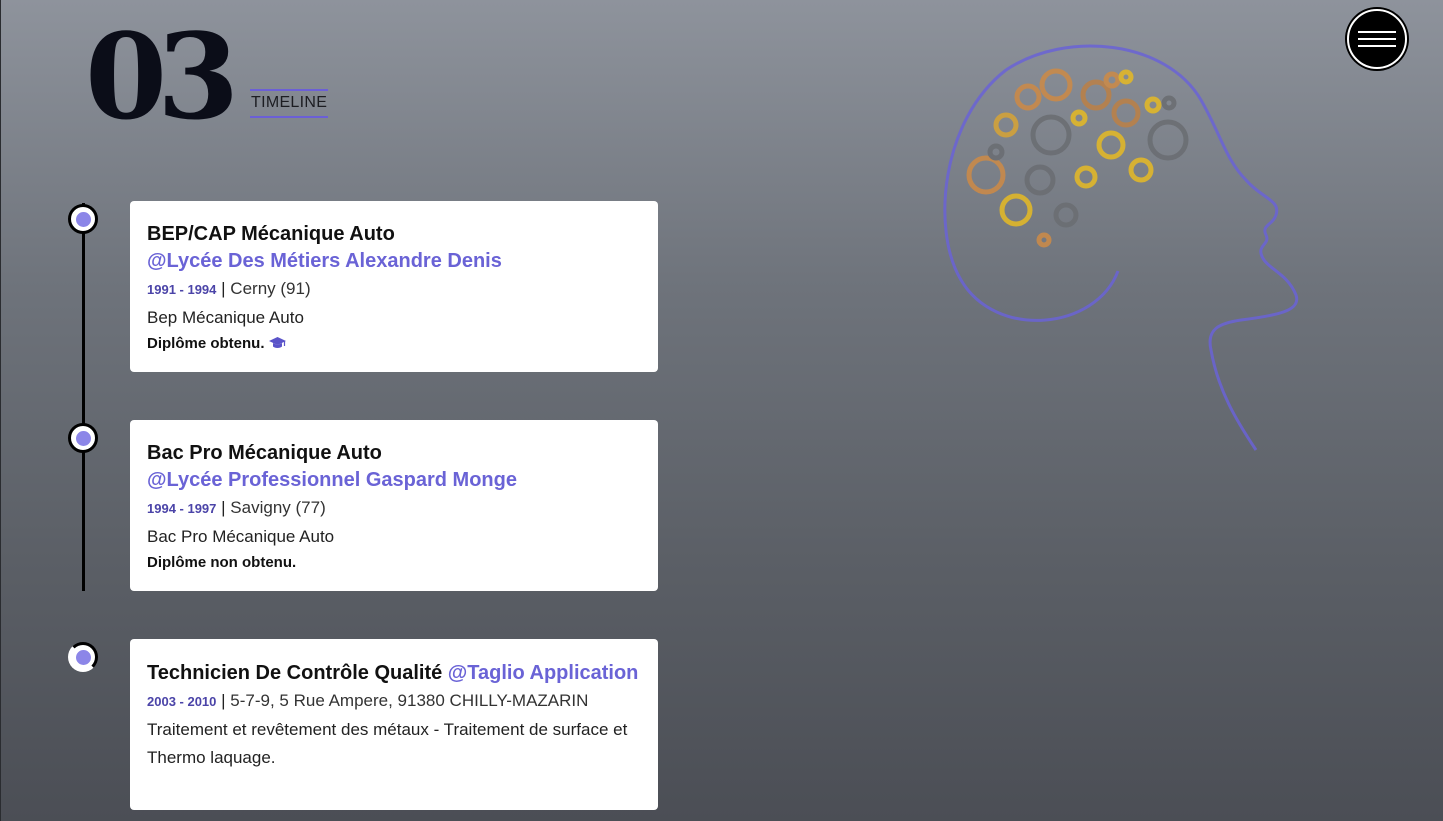 This screenshot has width=1443, height=821. Describe the element at coordinates (264, 453) in the screenshot. I see `card-title: Bac Pro Mécanique Auto` at that location.